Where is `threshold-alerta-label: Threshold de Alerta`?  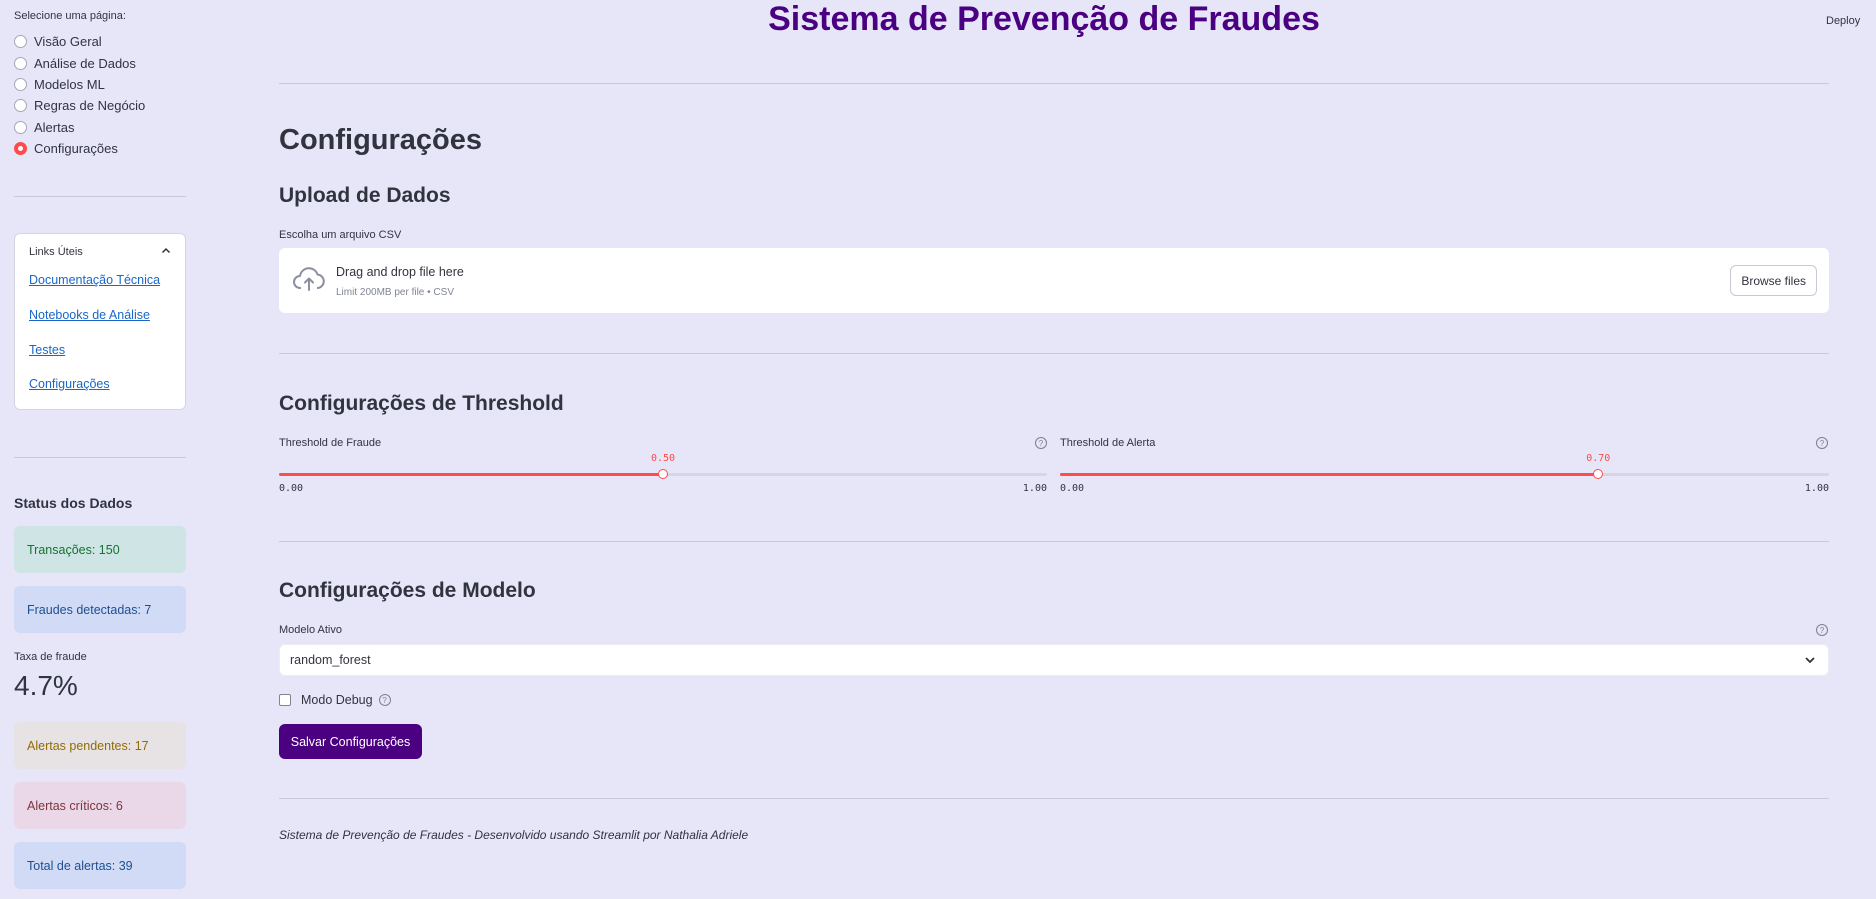 threshold-alerta-label: Threshold de Alerta is located at coordinates (1108, 443).